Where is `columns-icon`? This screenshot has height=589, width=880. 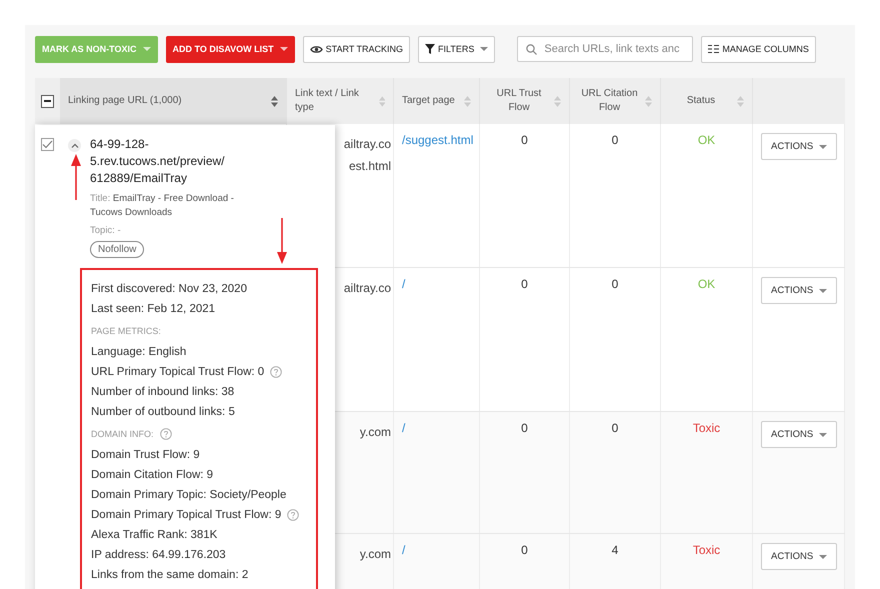 columns-icon is located at coordinates (714, 49).